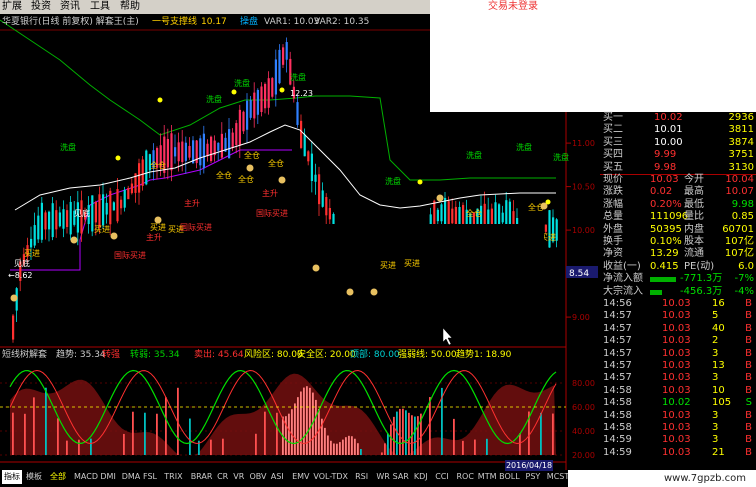 Image resolution: width=756 pixels, height=487 pixels. What do you see at coordinates (130, 255) in the screenshot?
I see `state-buy-annotation: 国际买进` at bounding box center [130, 255].